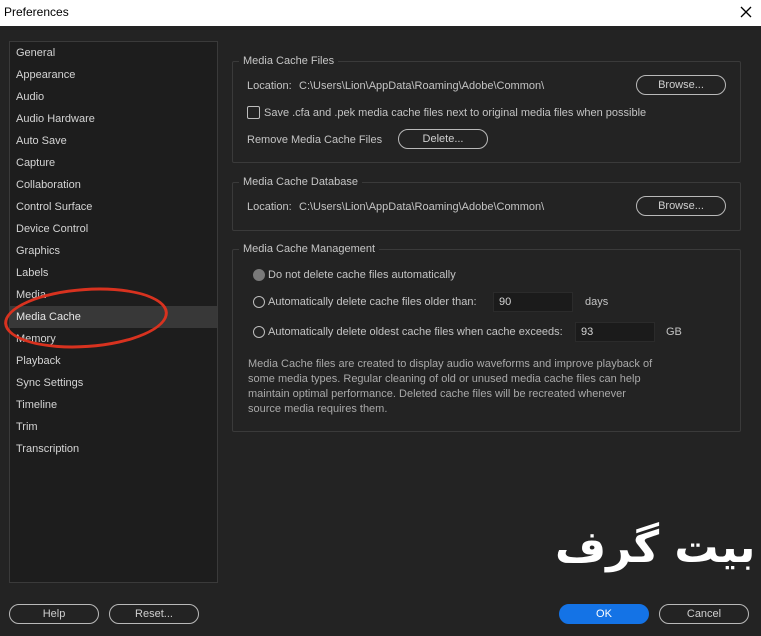  I want to click on sidebar-item-audio-hardware: Audio Hardware, so click(113, 119).